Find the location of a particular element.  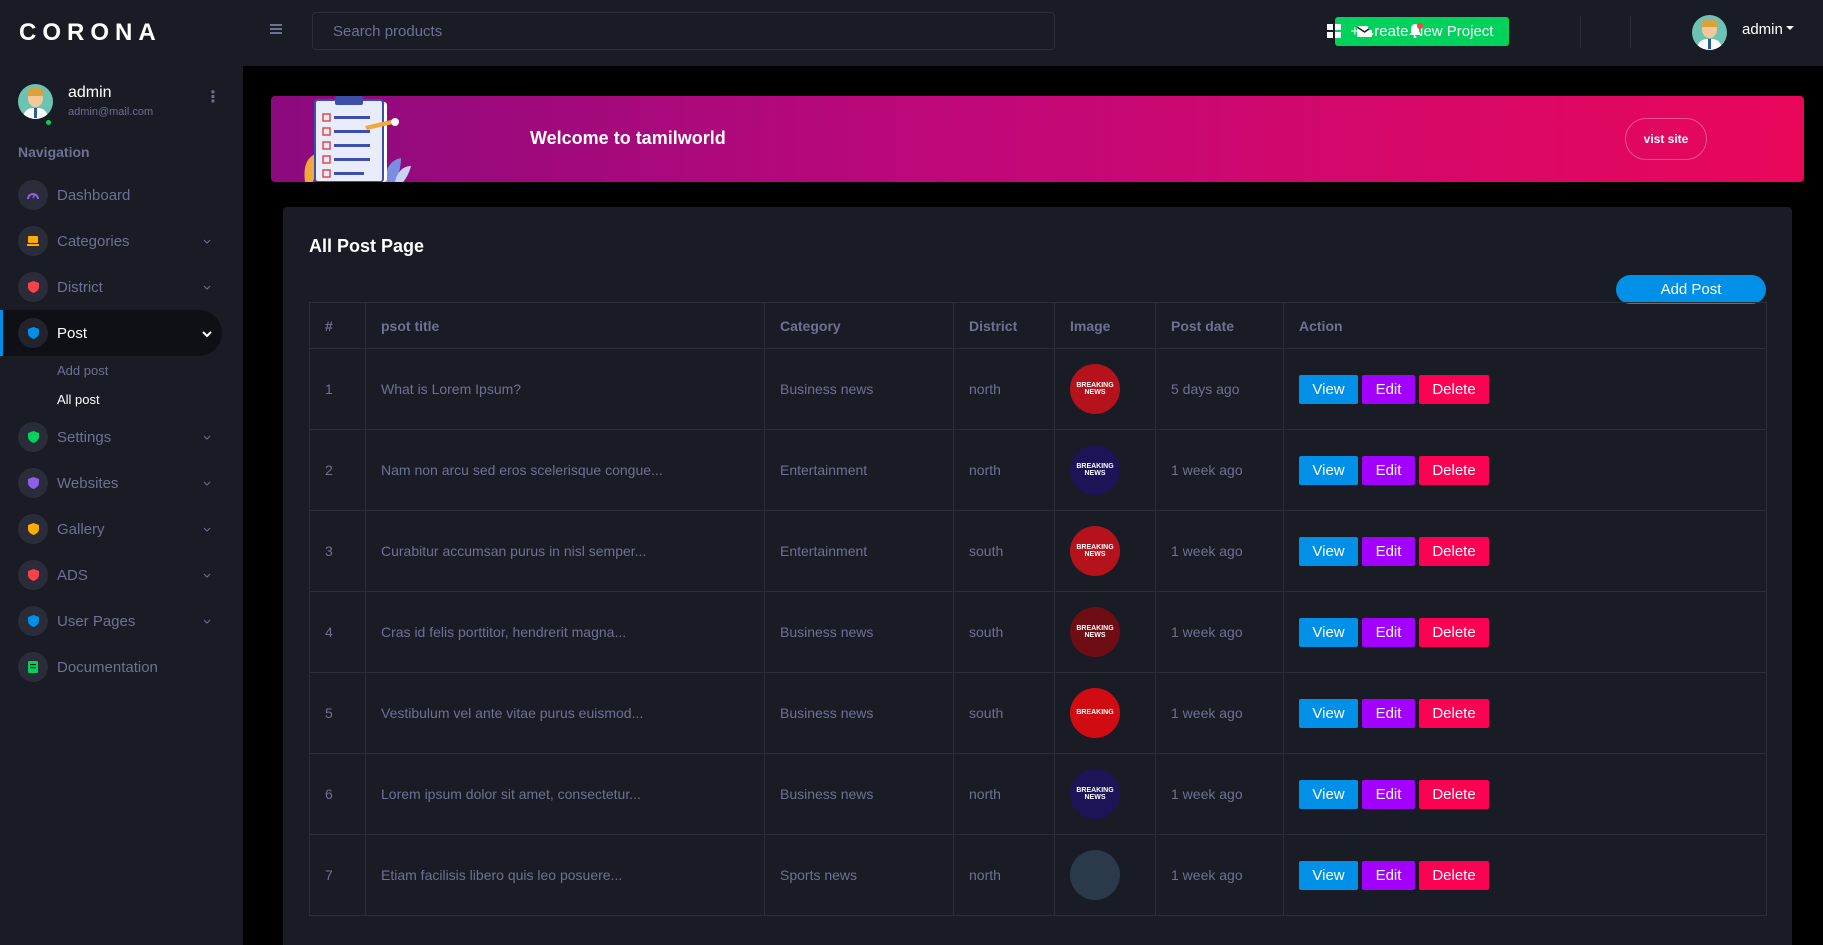

post-date: 5 days ago is located at coordinates (1219, 389).